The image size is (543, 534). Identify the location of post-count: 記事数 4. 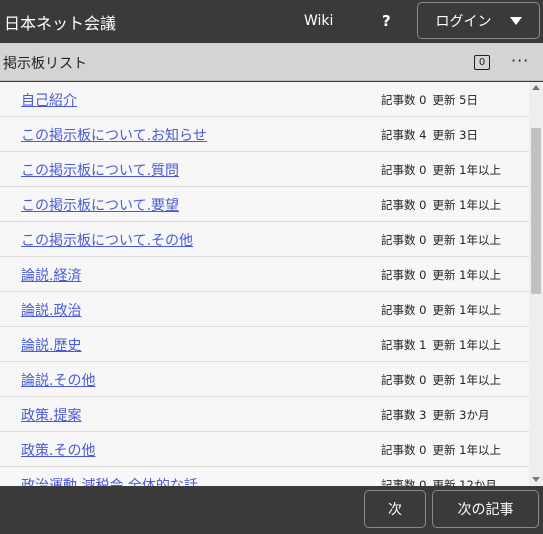
(404, 135).